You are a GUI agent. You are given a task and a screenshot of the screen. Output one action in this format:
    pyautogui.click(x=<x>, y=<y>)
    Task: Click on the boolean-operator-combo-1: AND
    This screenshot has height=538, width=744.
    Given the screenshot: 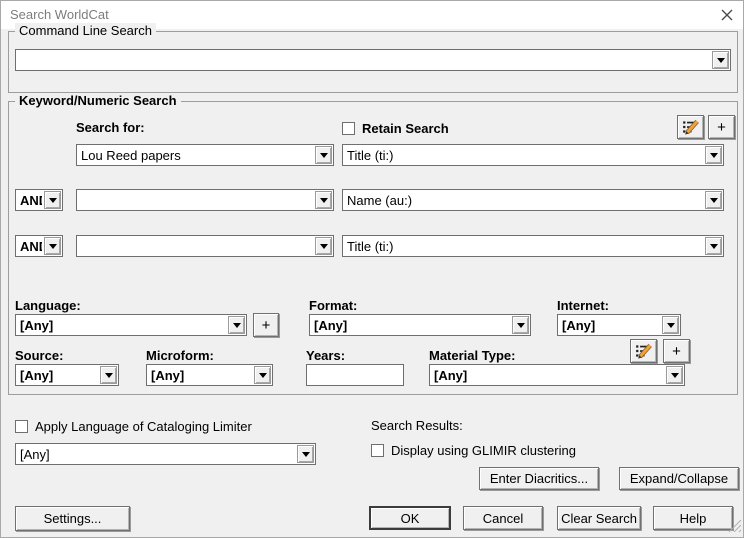 What is the action you would take?
    pyautogui.click(x=39, y=200)
    